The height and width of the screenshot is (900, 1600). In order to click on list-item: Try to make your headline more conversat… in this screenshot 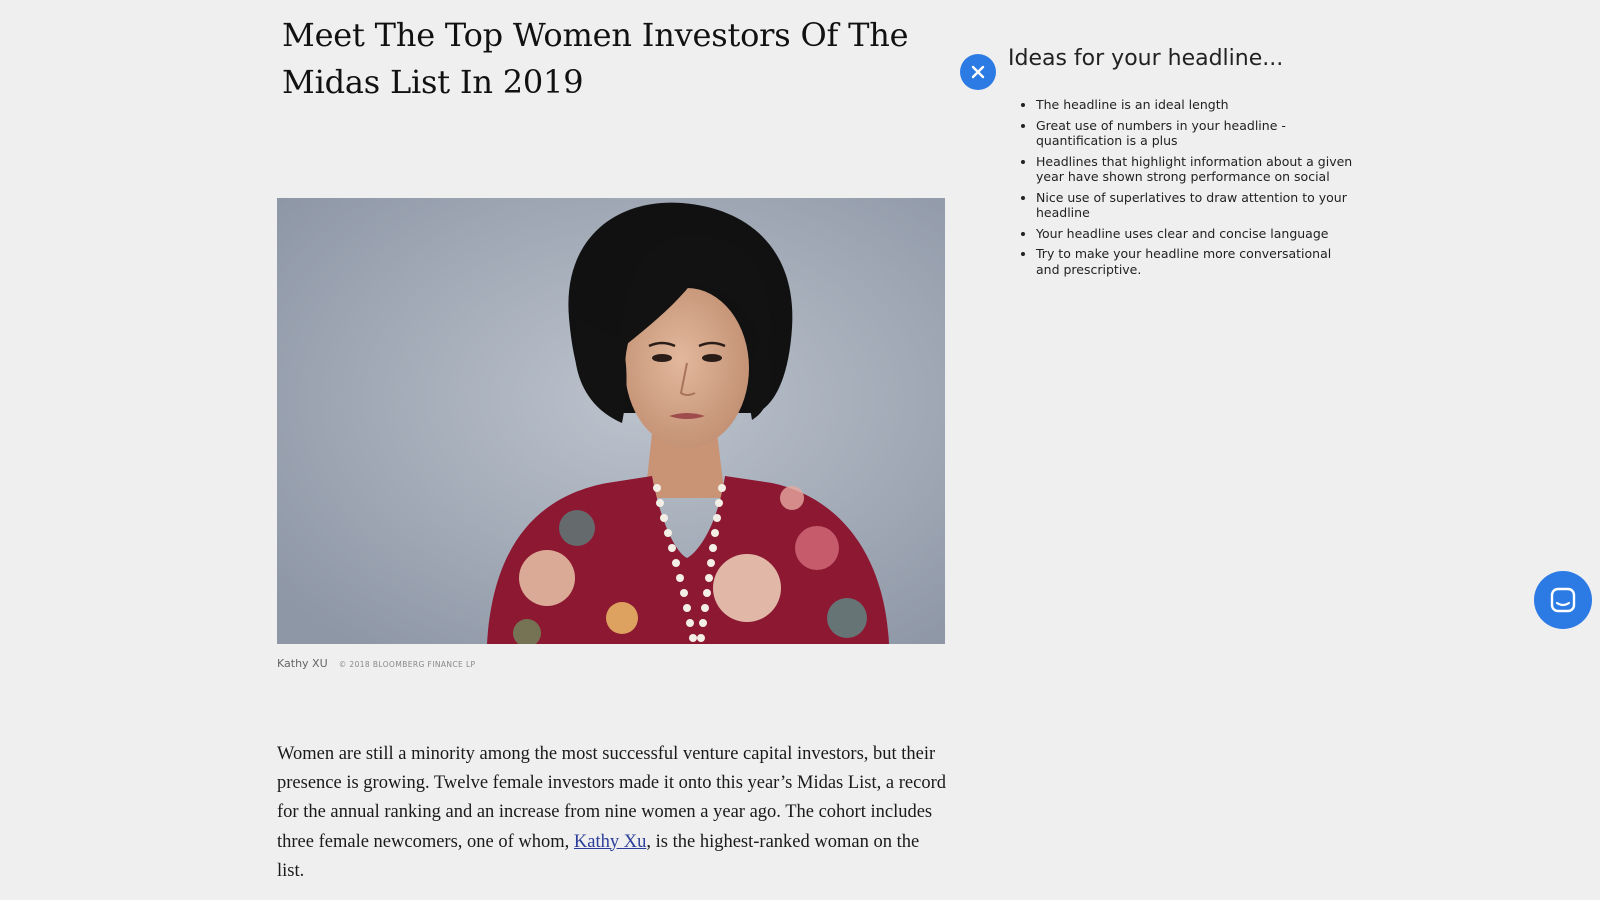, I will do `click(1197, 261)`.